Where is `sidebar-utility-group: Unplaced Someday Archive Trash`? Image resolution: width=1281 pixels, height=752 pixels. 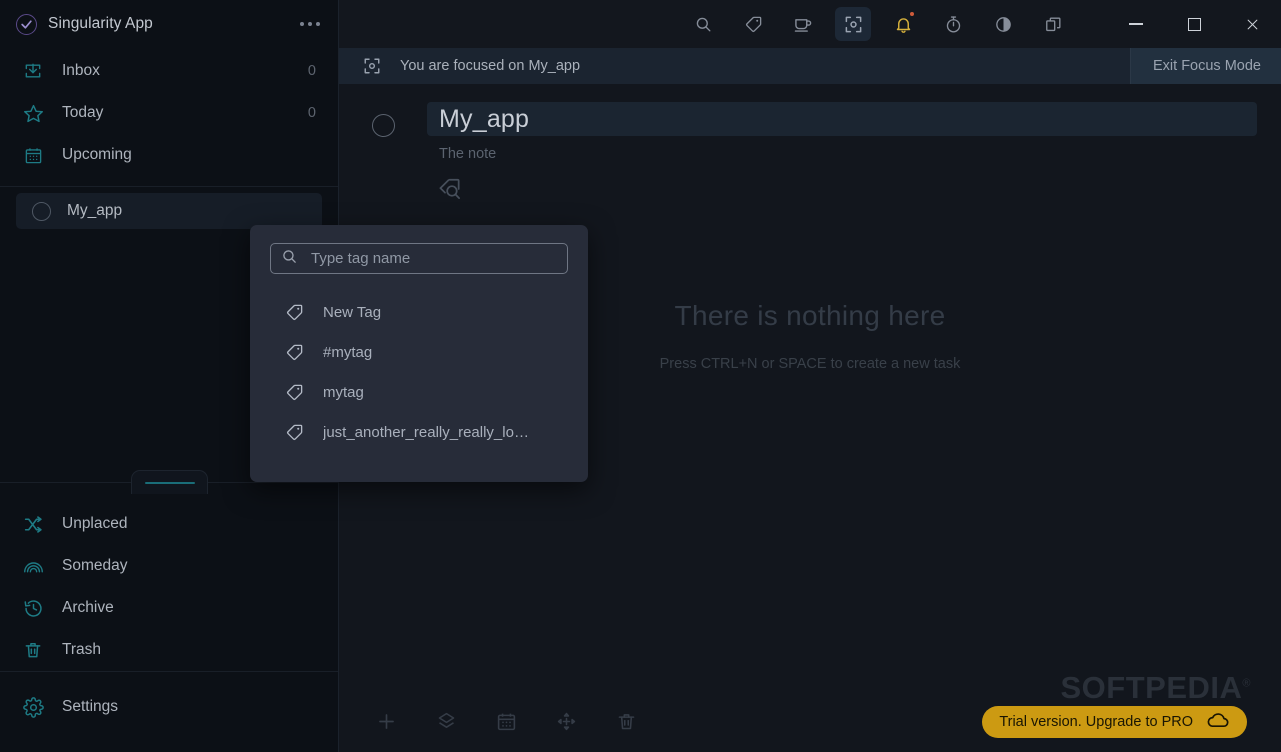 sidebar-utility-group: Unplaced Someday Archive Trash is located at coordinates (169, 577).